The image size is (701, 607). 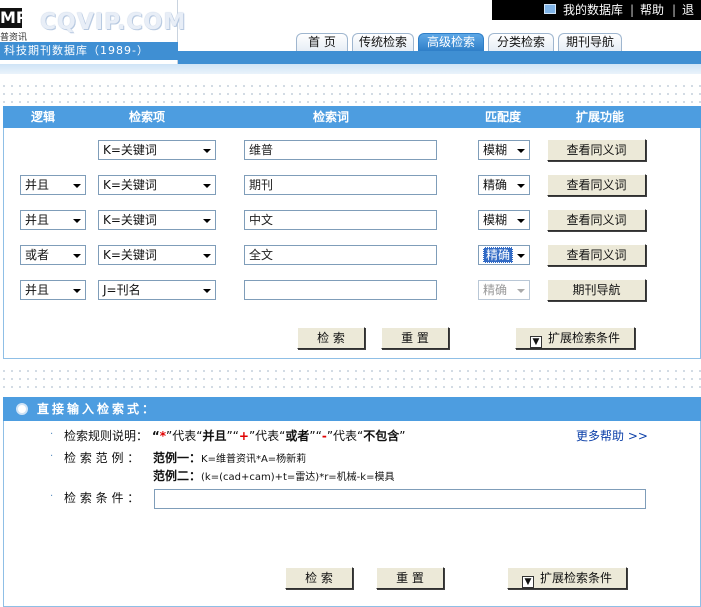 What do you see at coordinates (319, 578) in the screenshot?
I see `direct-search-button: 检 索` at bounding box center [319, 578].